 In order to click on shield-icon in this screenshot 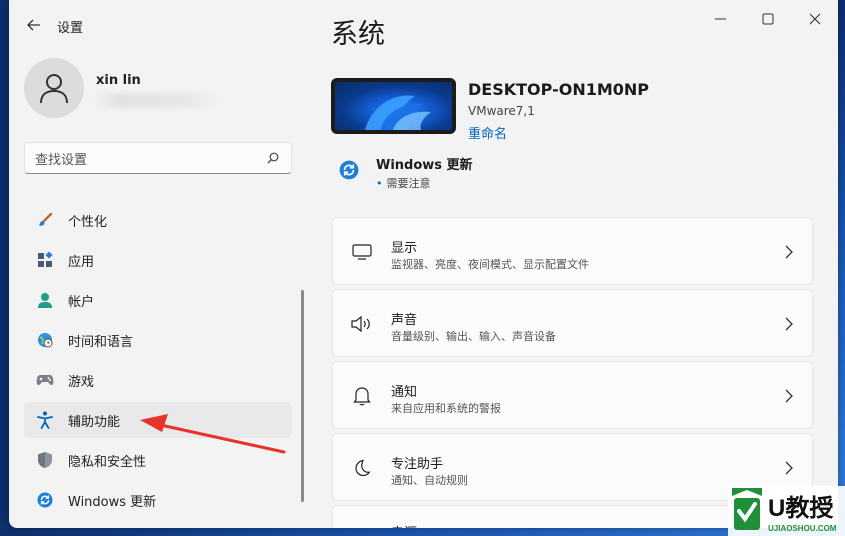, I will do `click(45, 460)`.